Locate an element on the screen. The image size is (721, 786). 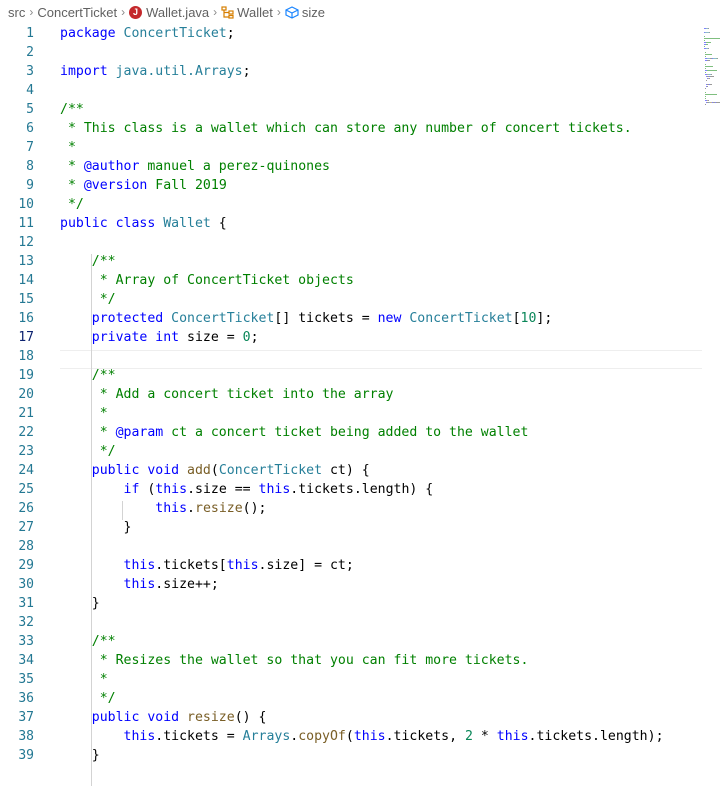
breadcrumb-item-class: Wallet is located at coordinates (255, 12).